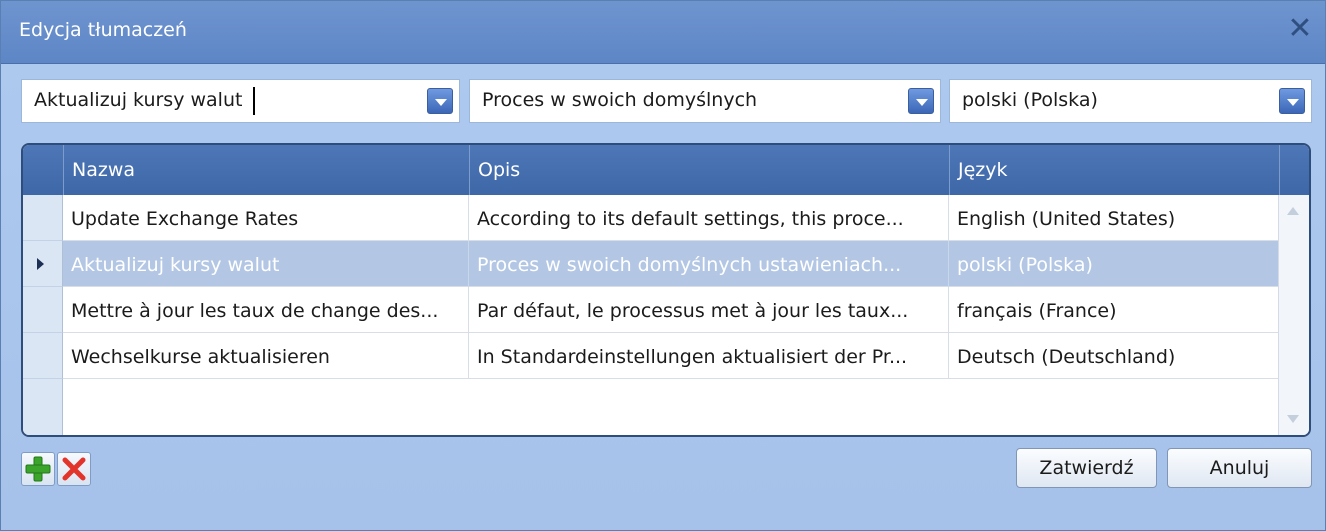 This screenshot has height=531, width=1326. What do you see at coordinates (1114, 264) in the screenshot?
I see `cell-language: polski (Polska)` at bounding box center [1114, 264].